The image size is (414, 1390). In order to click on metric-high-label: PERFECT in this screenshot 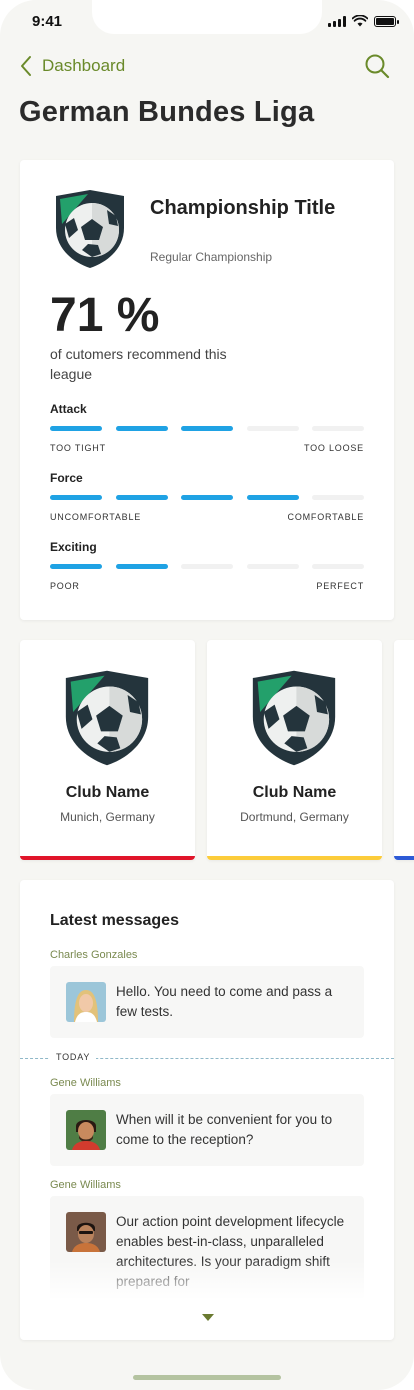, I will do `click(340, 586)`.